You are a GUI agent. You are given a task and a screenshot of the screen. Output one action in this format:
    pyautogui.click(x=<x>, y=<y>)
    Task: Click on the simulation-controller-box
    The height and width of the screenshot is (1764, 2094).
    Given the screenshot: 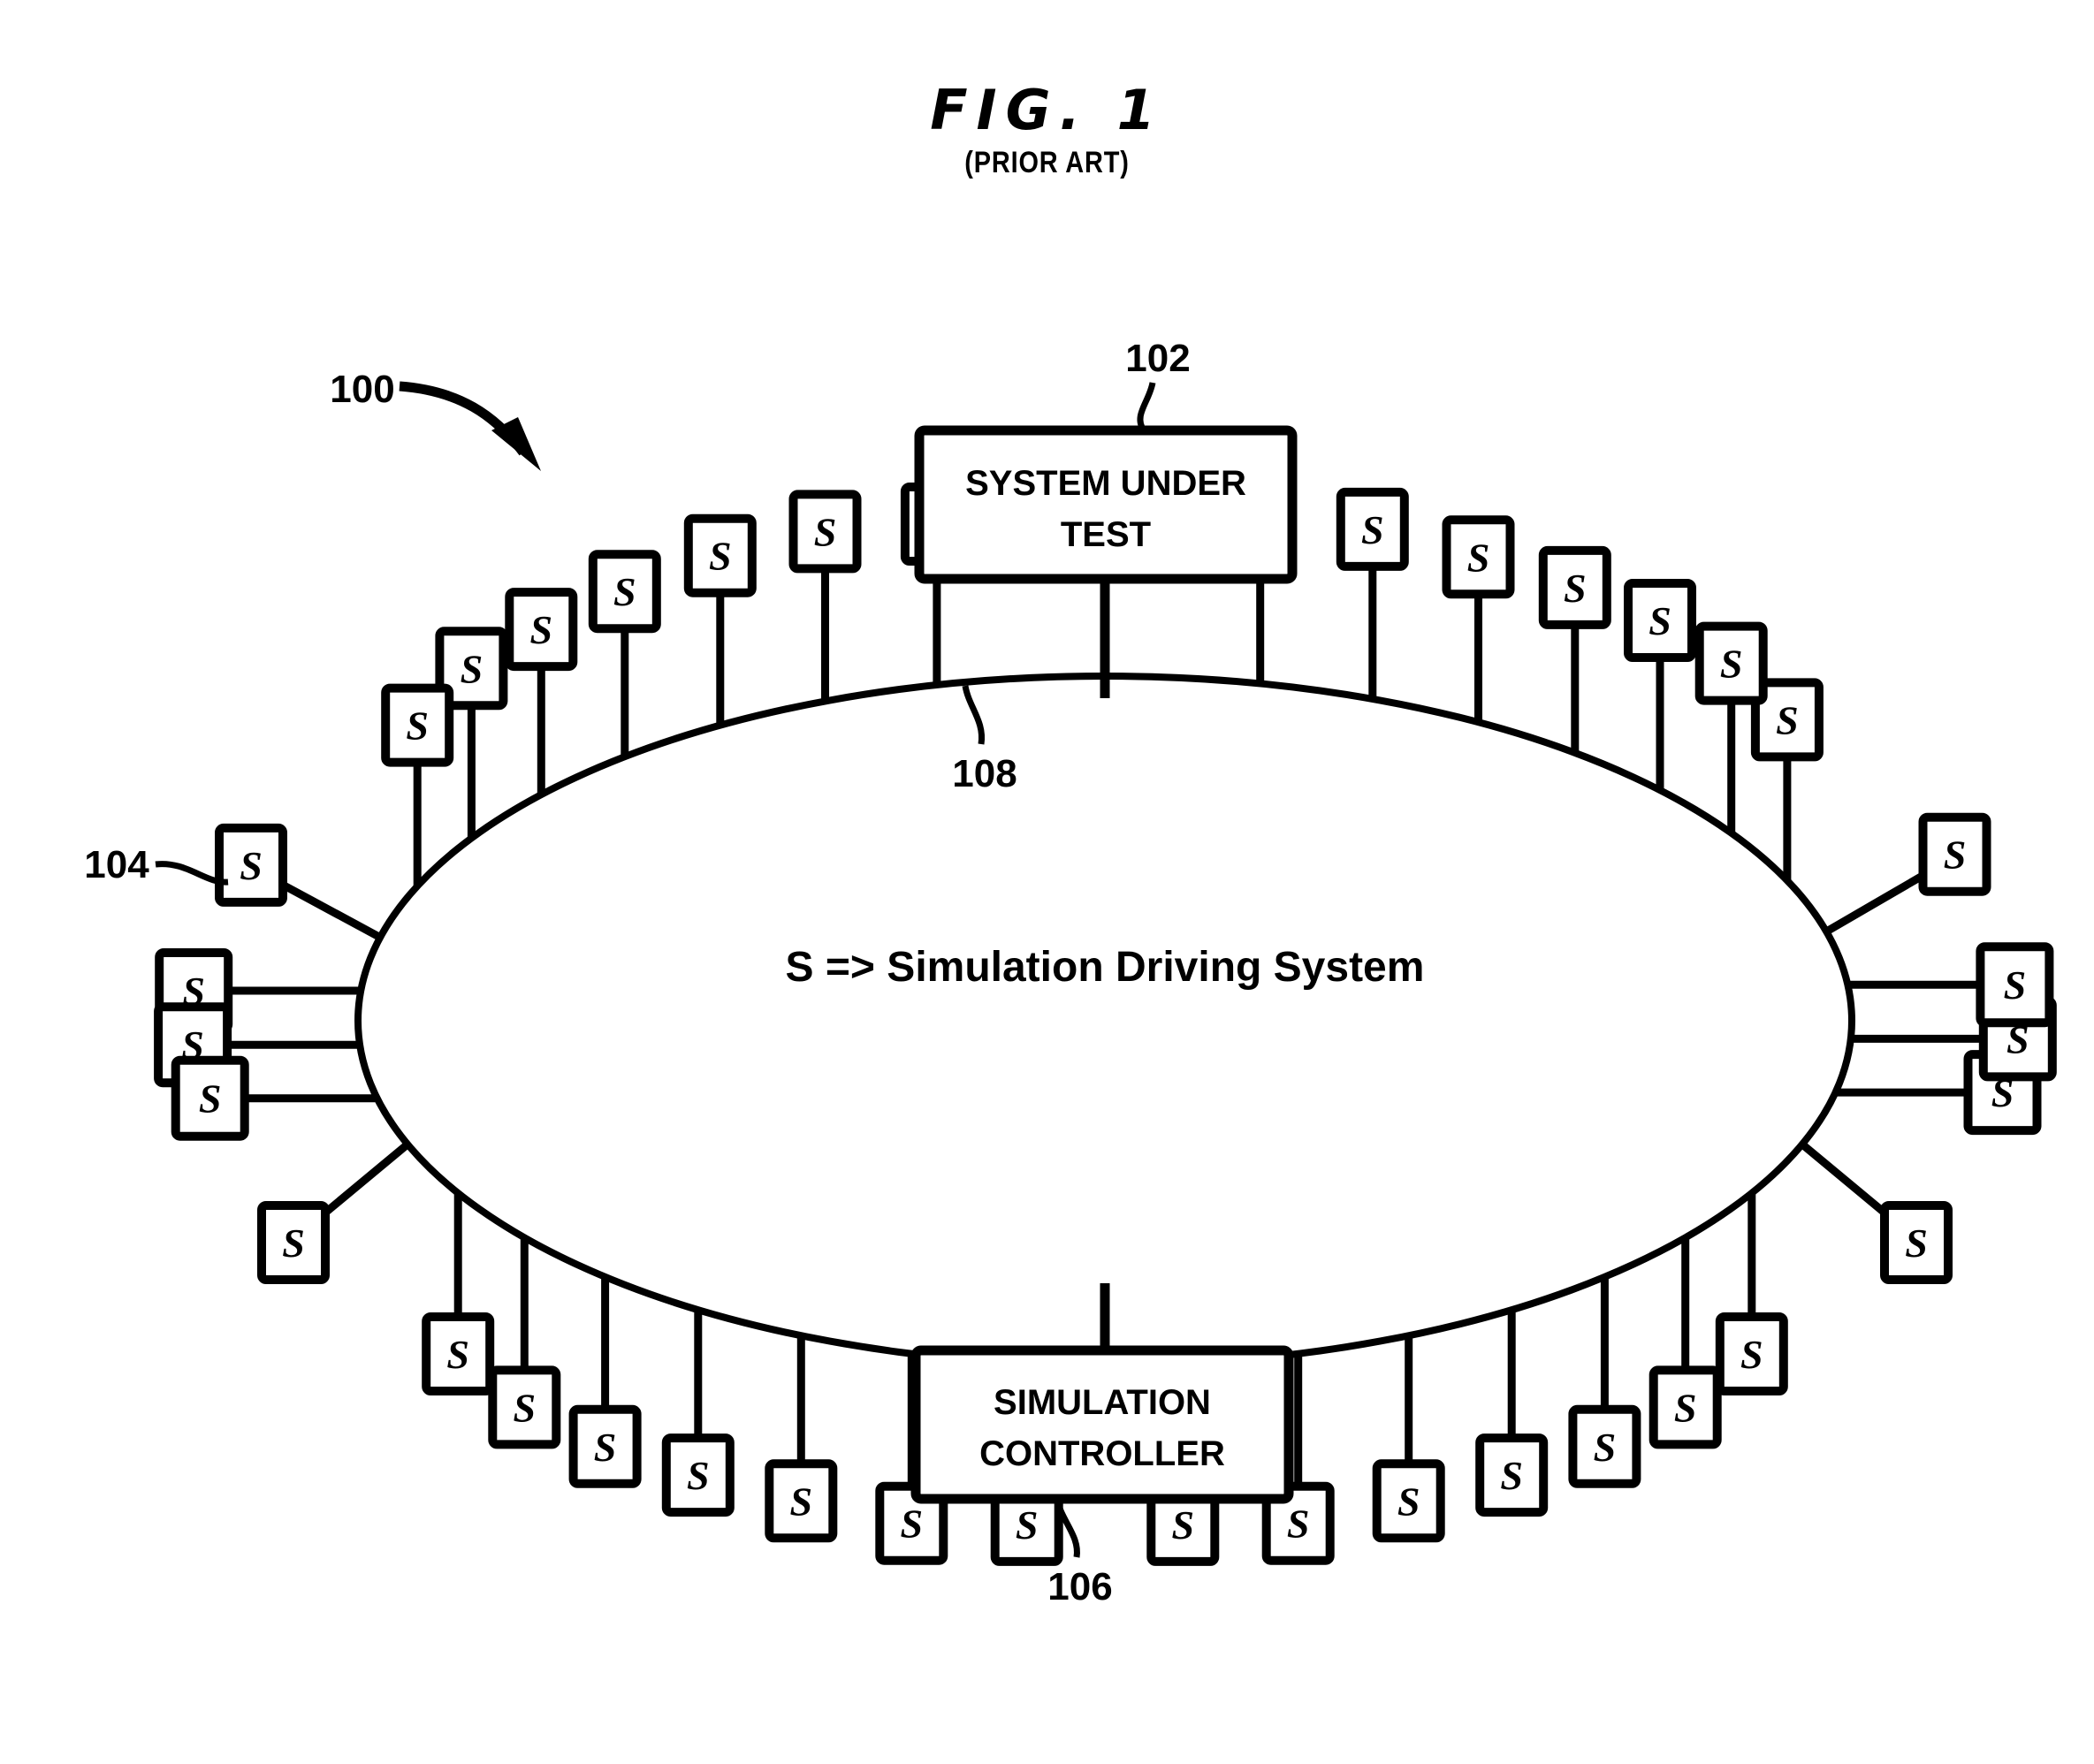 What is the action you would take?
    pyautogui.click(x=1102, y=1425)
    